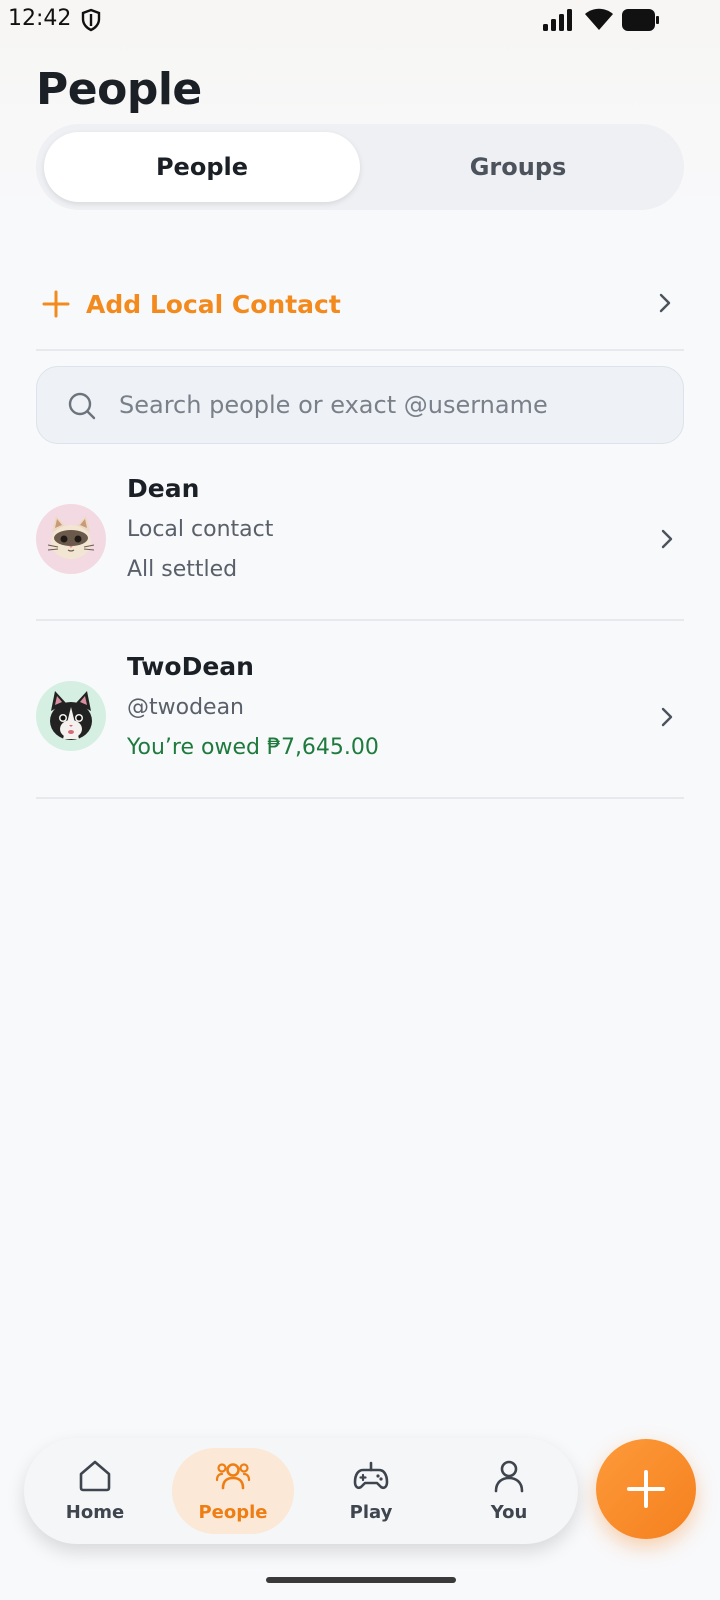 The image size is (720, 1600). I want to click on nav-home: Home, so click(95, 1491).